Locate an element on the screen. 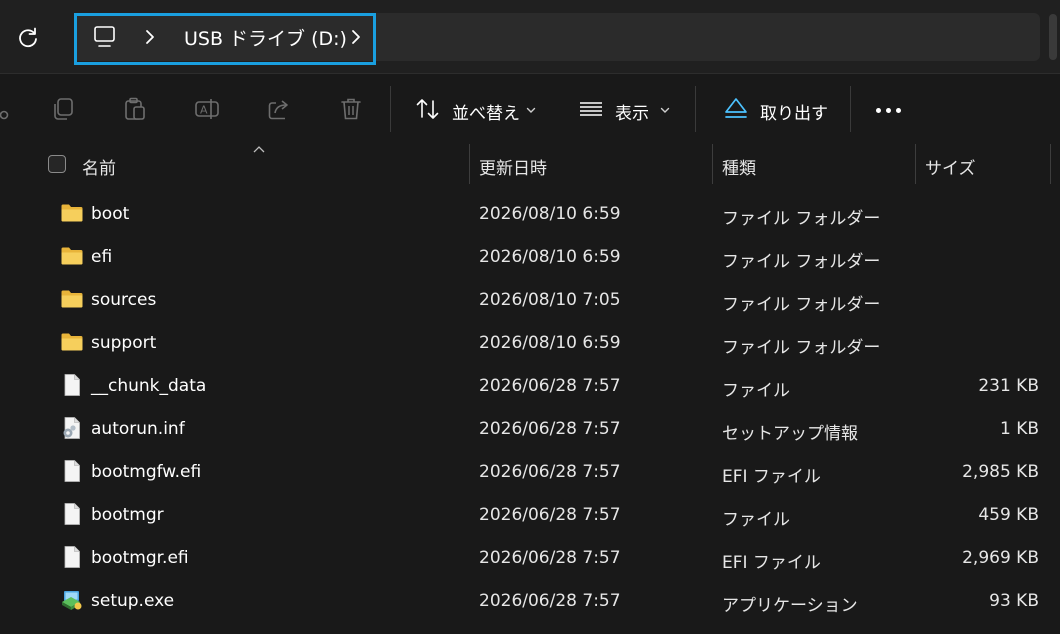 Image resolution: width=1060 pixels, height=634 pixels. column-header-name: 名前 is located at coordinates (99, 166).